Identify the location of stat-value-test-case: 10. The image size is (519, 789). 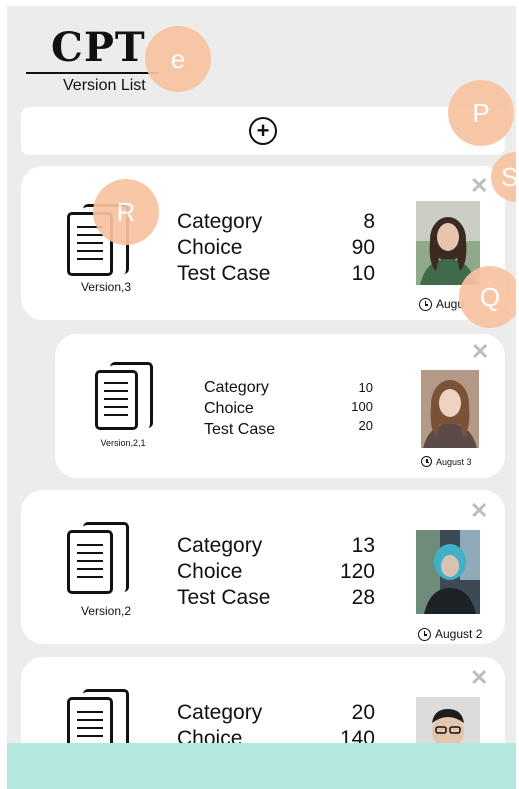
(363, 273).